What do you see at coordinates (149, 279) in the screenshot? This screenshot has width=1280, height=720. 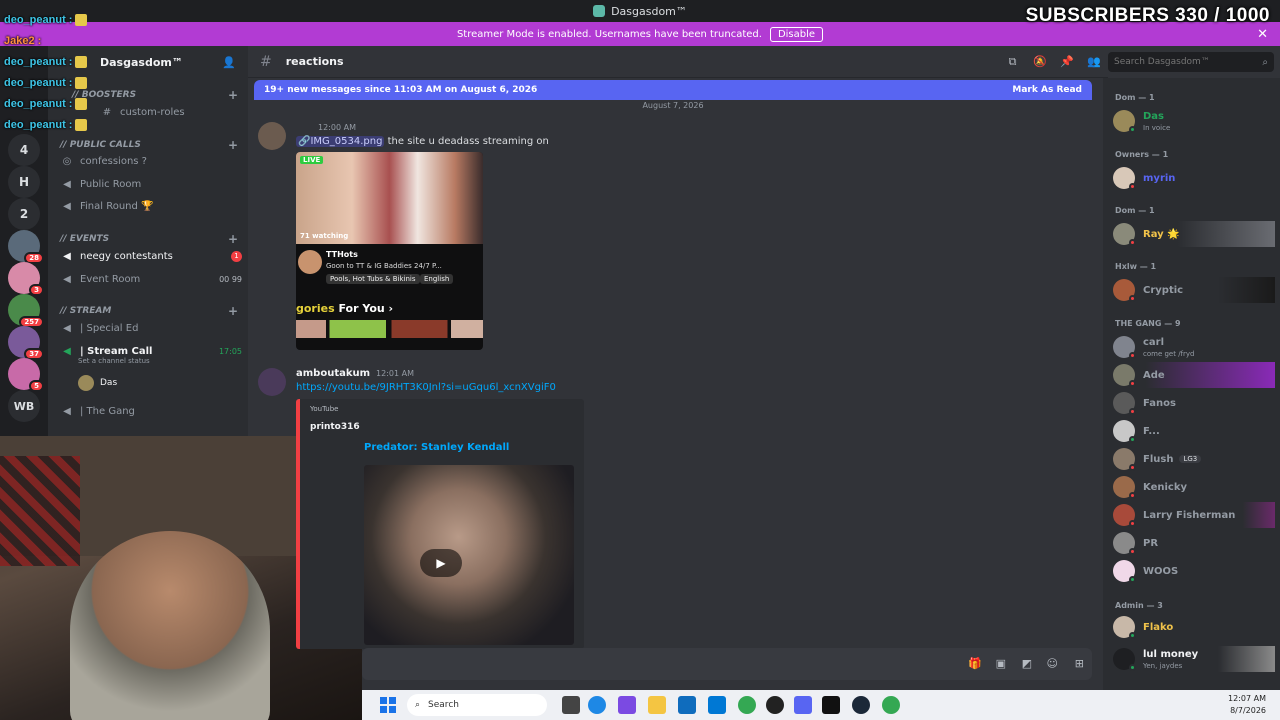 I see `channel-event-room: ◀ Event Room 00 99` at bounding box center [149, 279].